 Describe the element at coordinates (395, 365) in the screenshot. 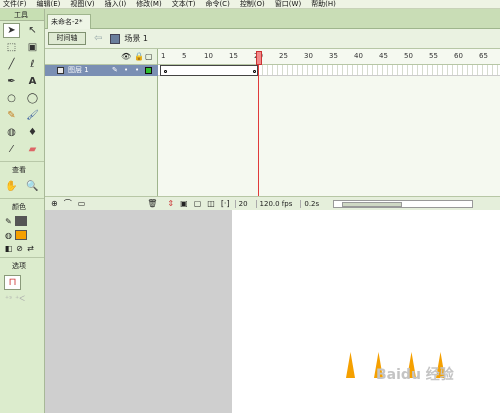

I see `stage-shapes` at that location.